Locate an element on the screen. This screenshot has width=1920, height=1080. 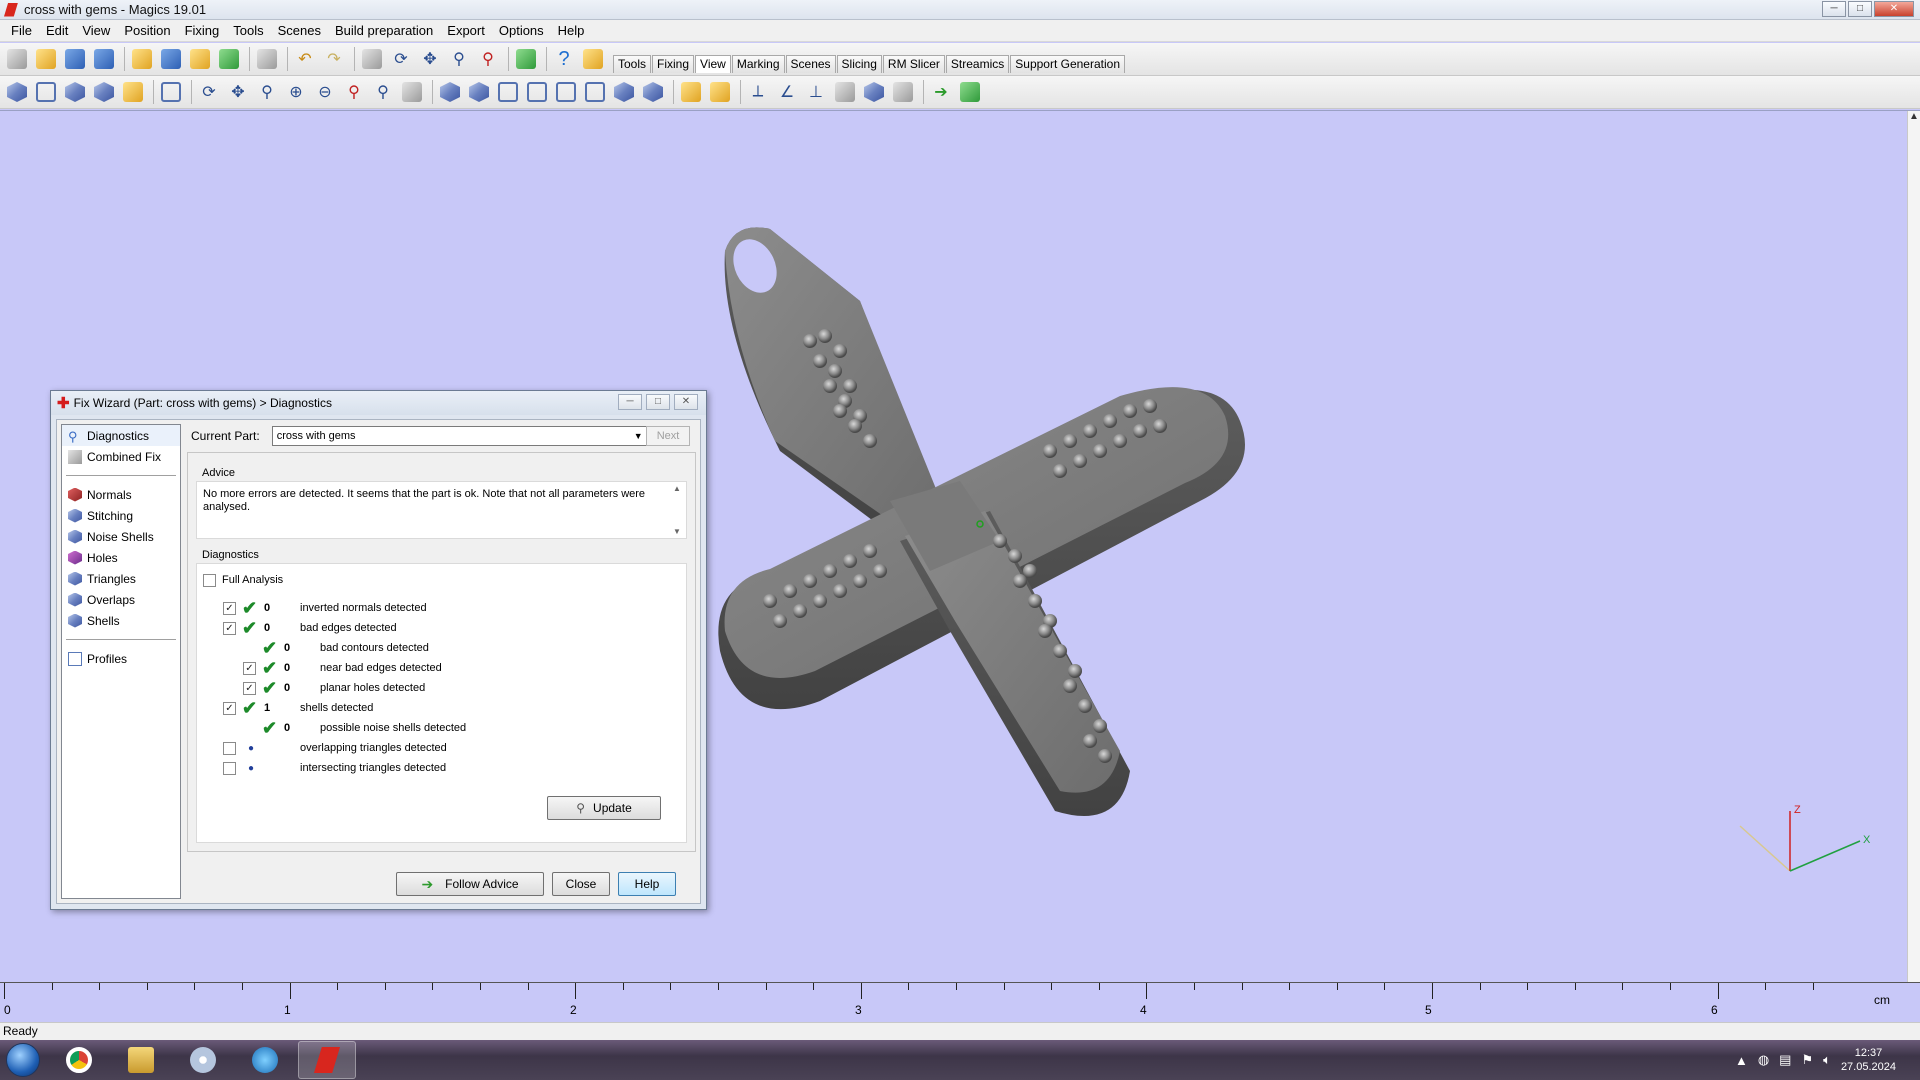
undo-icon: ↶ is located at coordinates (305, 59).